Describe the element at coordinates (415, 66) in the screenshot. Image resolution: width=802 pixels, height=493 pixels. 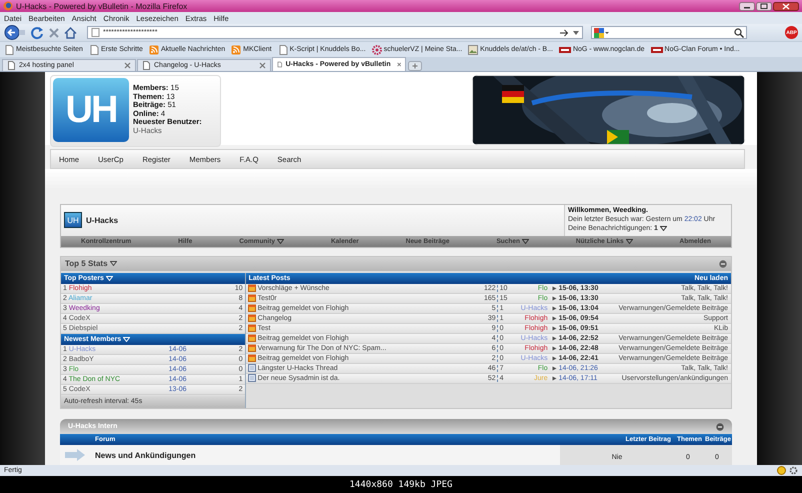
I see `new-tab-button` at that location.